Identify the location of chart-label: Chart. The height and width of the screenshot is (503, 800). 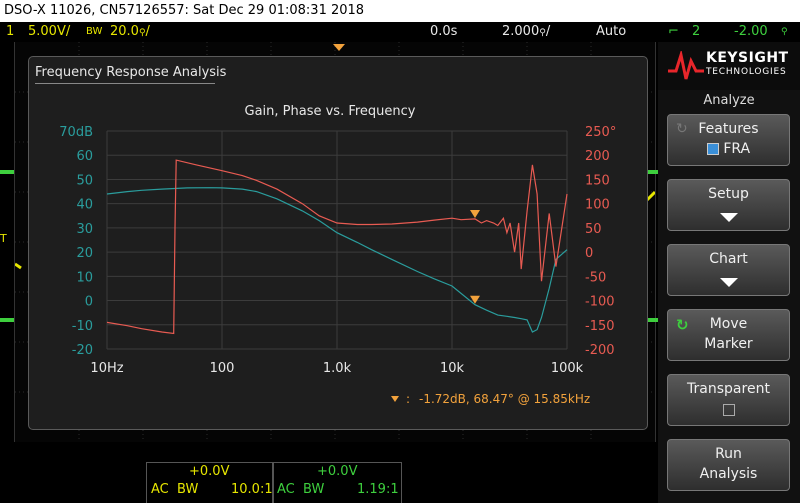
(728, 259).